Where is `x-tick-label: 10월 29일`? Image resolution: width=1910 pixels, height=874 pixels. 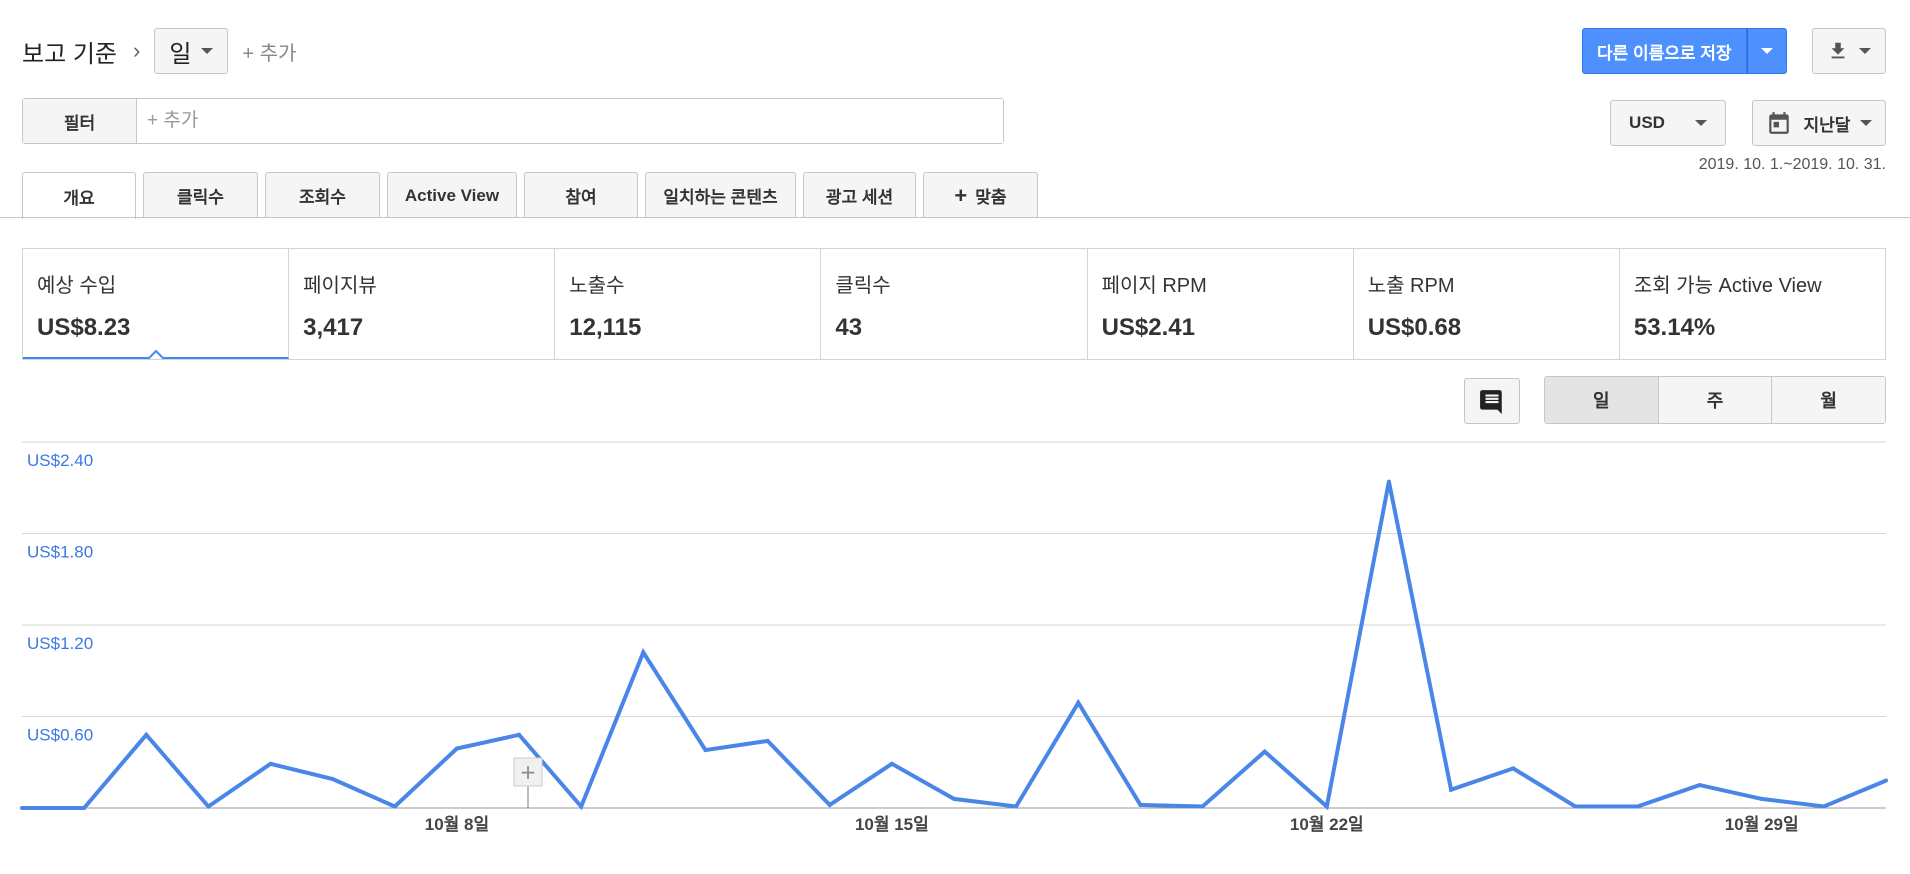 x-tick-label: 10월 29일 is located at coordinates (1762, 824).